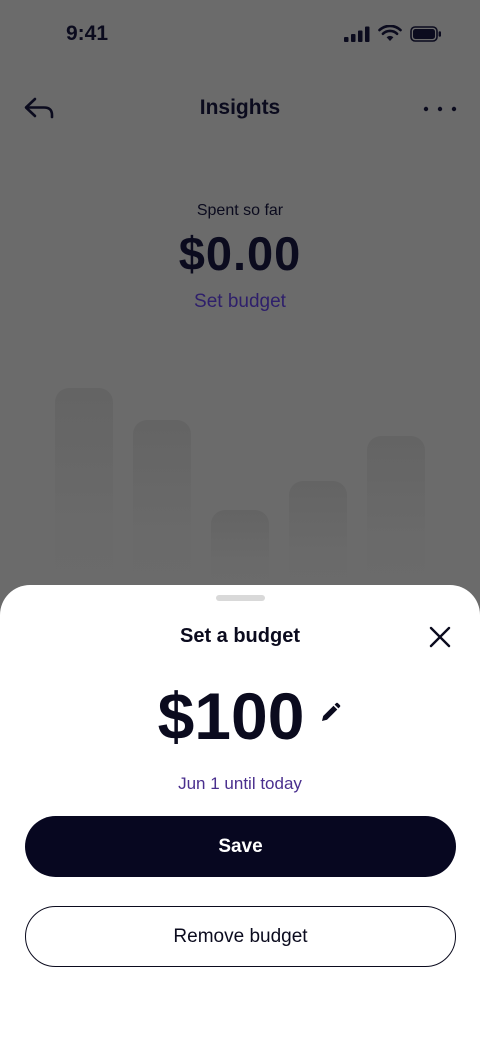 The width and height of the screenshot is (480, 1040). What do you see at coordinates (240, 302) in the screenshot?
I see `set-budget-link: Set budget` at bounding box center [240, 302].